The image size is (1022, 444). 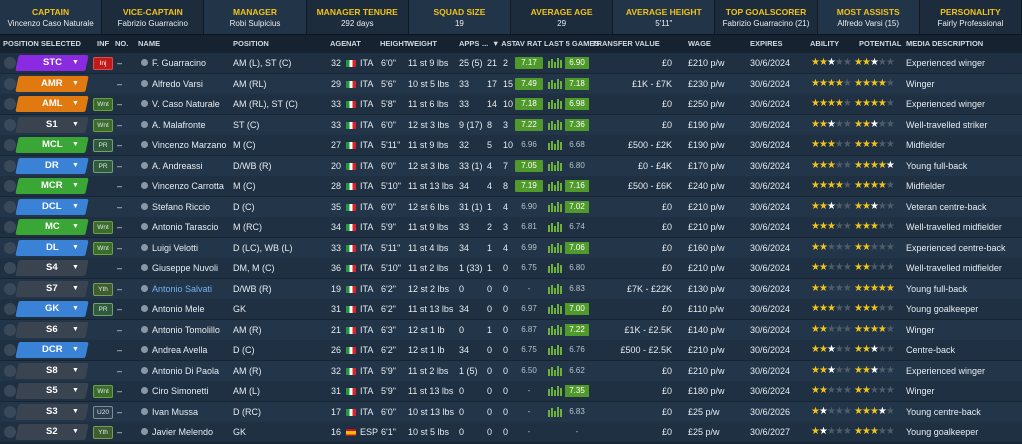 I want to click on col-wage: WAGE, so click(x=699, y=43).